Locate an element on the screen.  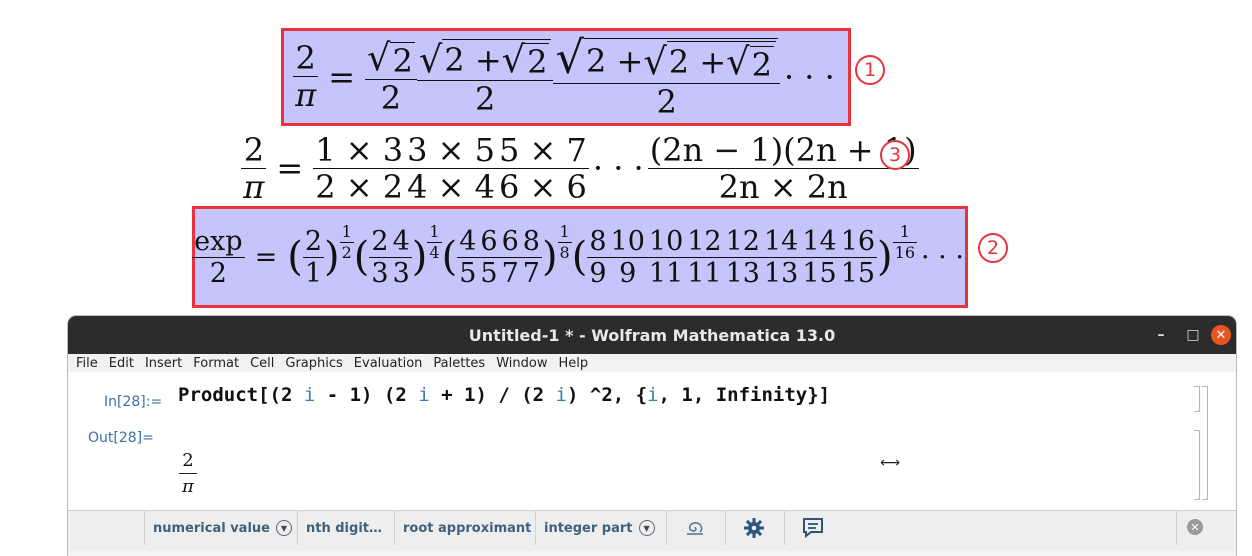
denominator: 13 is located at coordinates (781, 272).